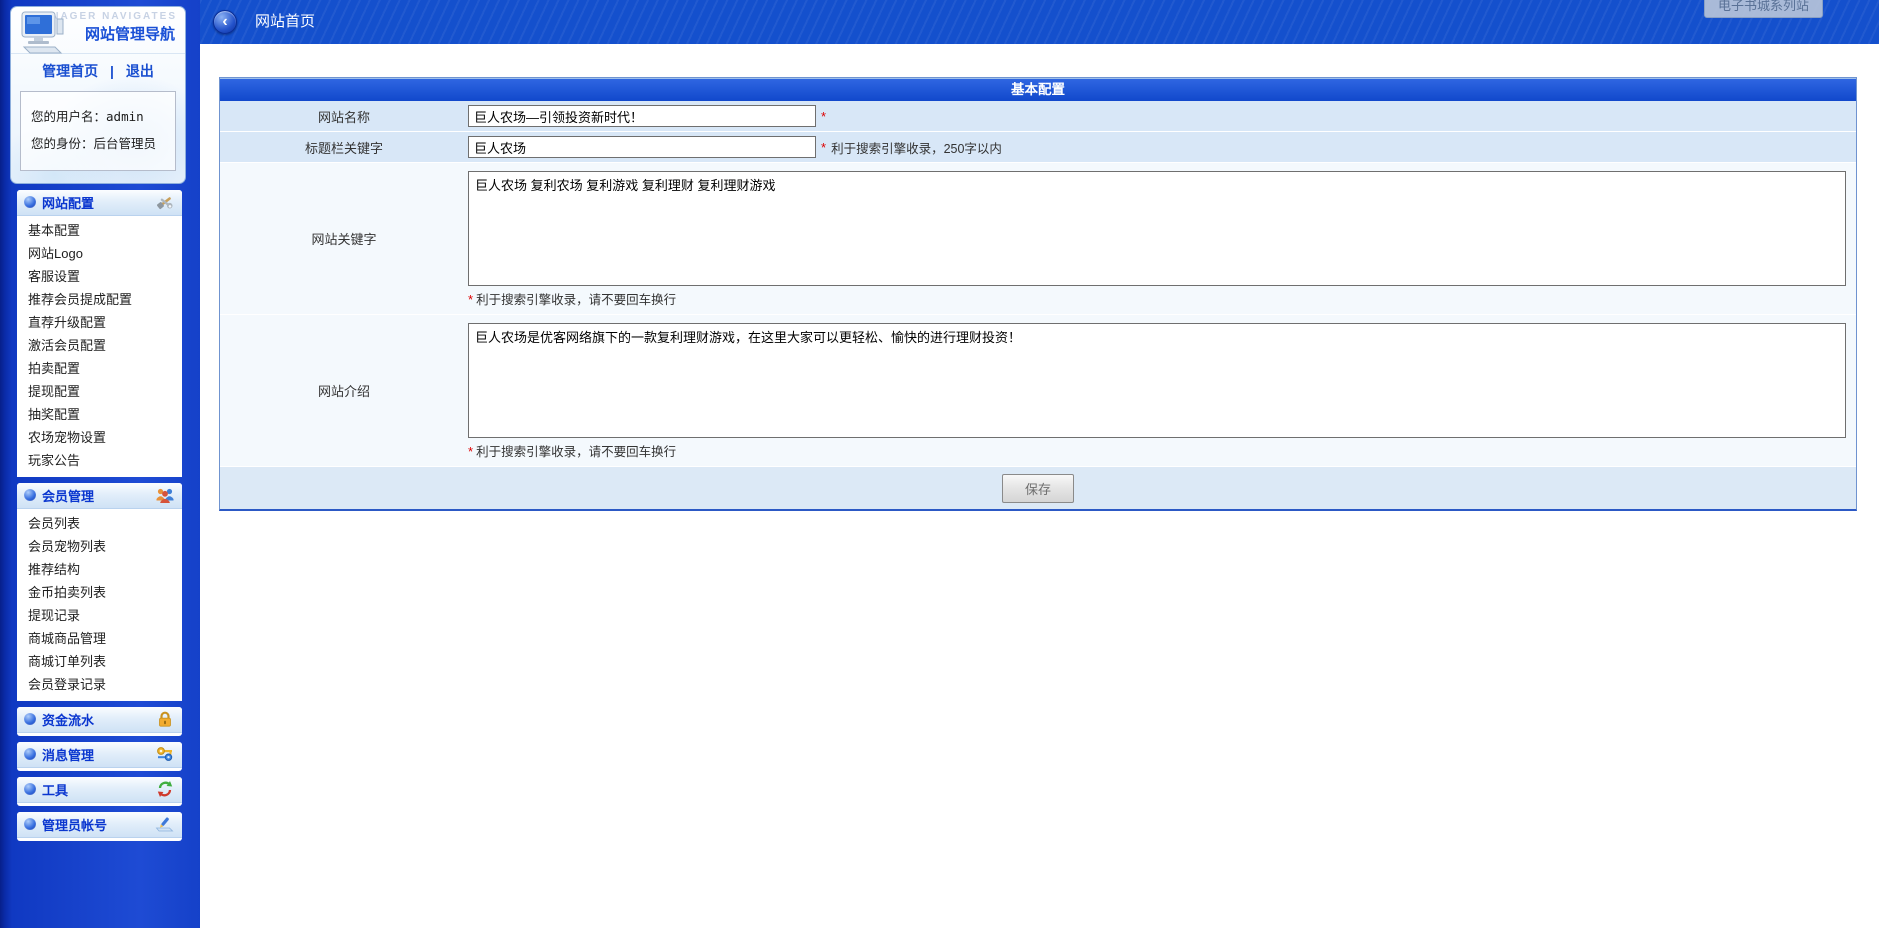 This screenshot has width=1879, height=928. Describe the element at coordinates (343, 391) in the screenshot. I see `site-intro-label: 网站介绍` at that location.